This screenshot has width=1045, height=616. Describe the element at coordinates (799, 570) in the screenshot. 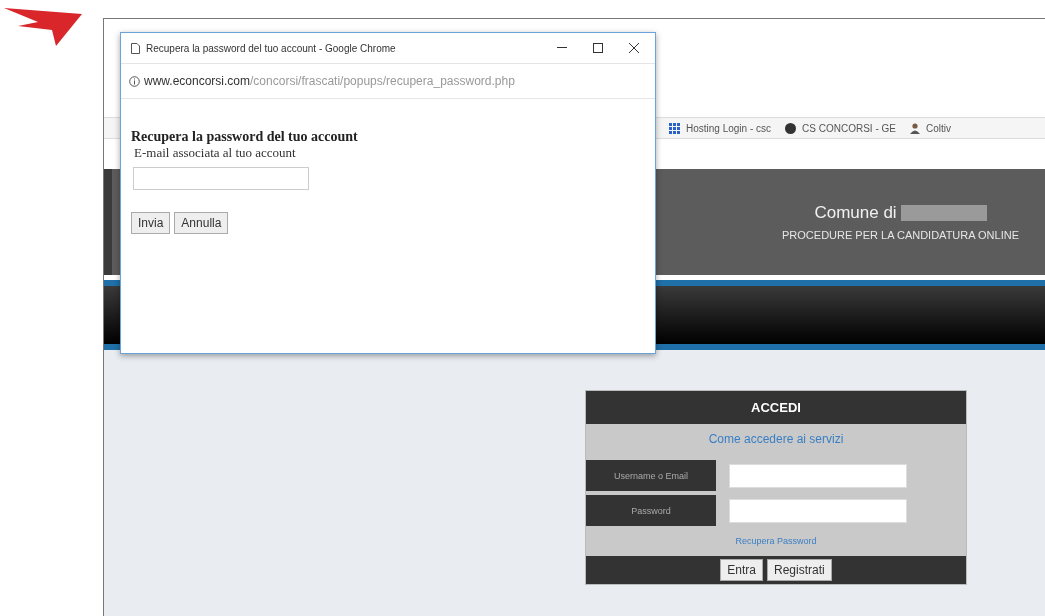

I see `form-button: Registrati` at that location.